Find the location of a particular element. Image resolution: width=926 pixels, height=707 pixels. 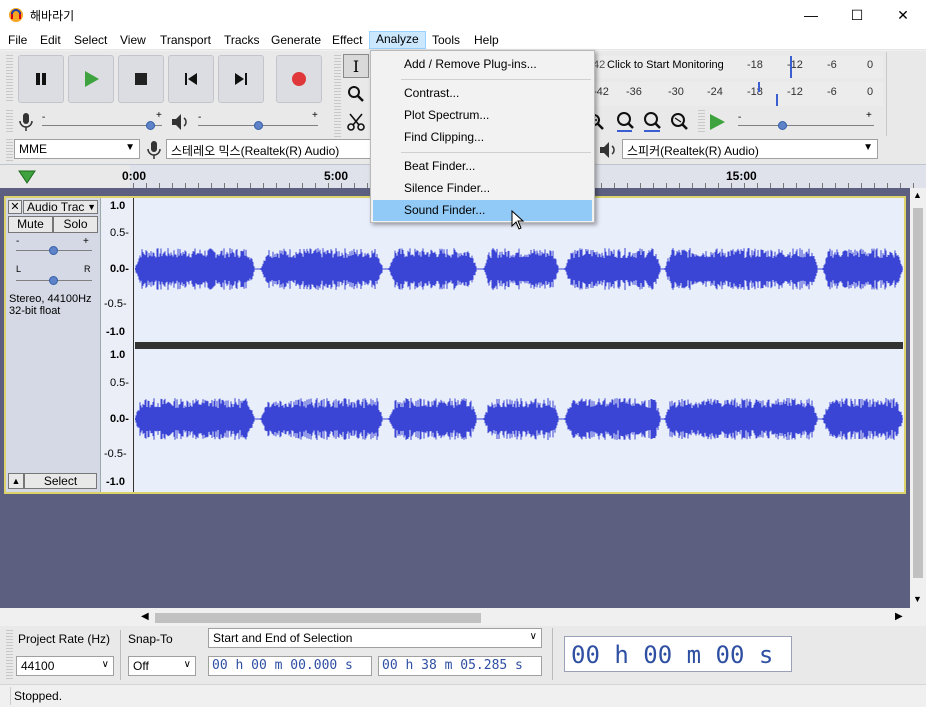

maximize-button: ☐ is located at coordinates (857, 15).